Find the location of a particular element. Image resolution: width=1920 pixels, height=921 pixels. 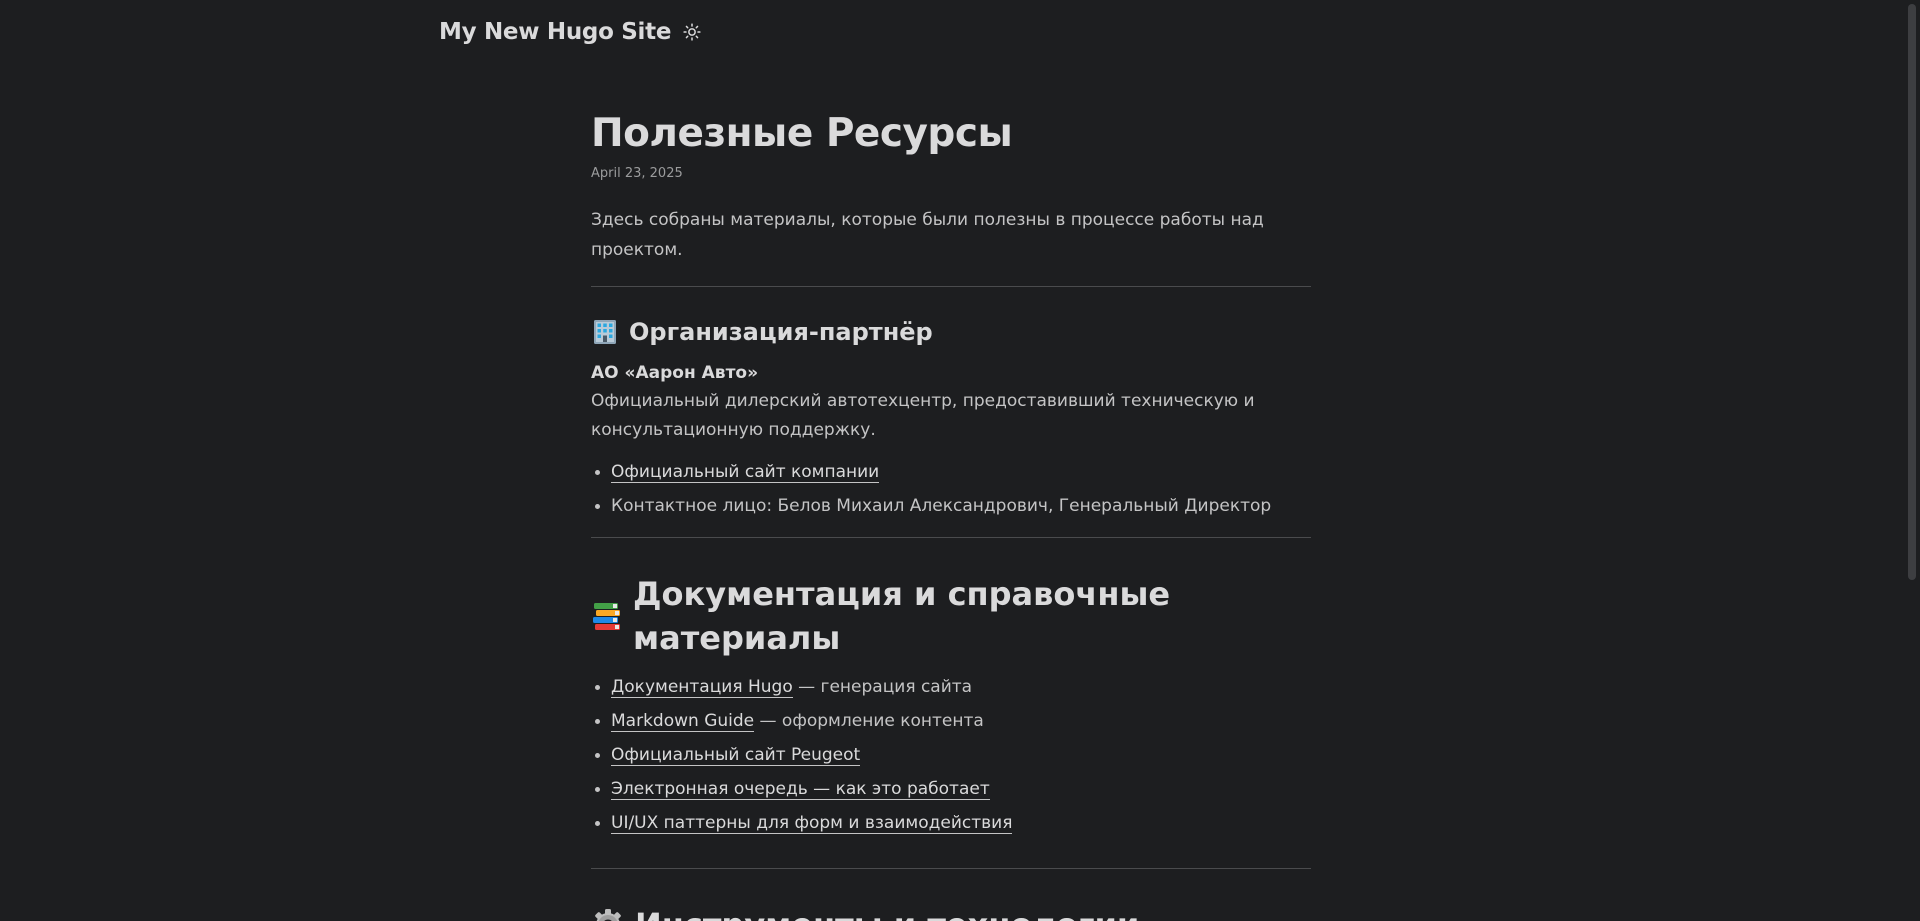

list-item: Документация Hugo — генерация сайта is located at coordinates (953, 687).